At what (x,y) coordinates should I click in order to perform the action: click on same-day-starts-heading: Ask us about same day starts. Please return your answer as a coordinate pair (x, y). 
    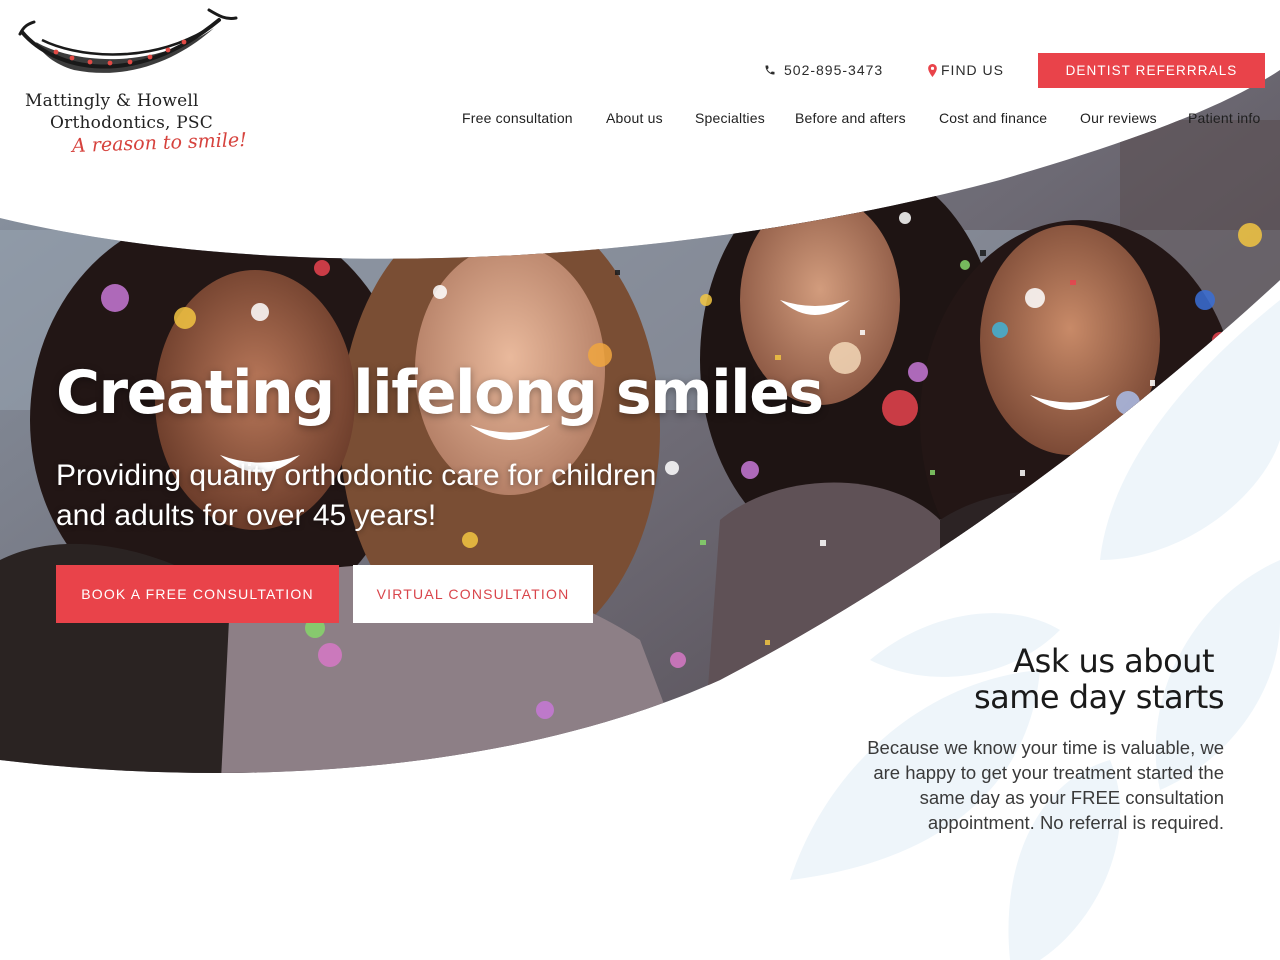
    Looking at the image, I should click on (1024, 679).